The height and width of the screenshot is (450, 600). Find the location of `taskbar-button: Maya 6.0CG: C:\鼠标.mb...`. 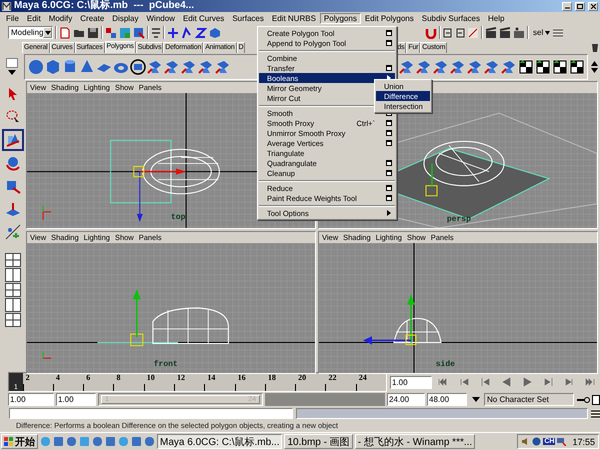

taskbar-button: Maya 6.0CG: C:\鼠标.mb... is located at coordinates (219, 441).